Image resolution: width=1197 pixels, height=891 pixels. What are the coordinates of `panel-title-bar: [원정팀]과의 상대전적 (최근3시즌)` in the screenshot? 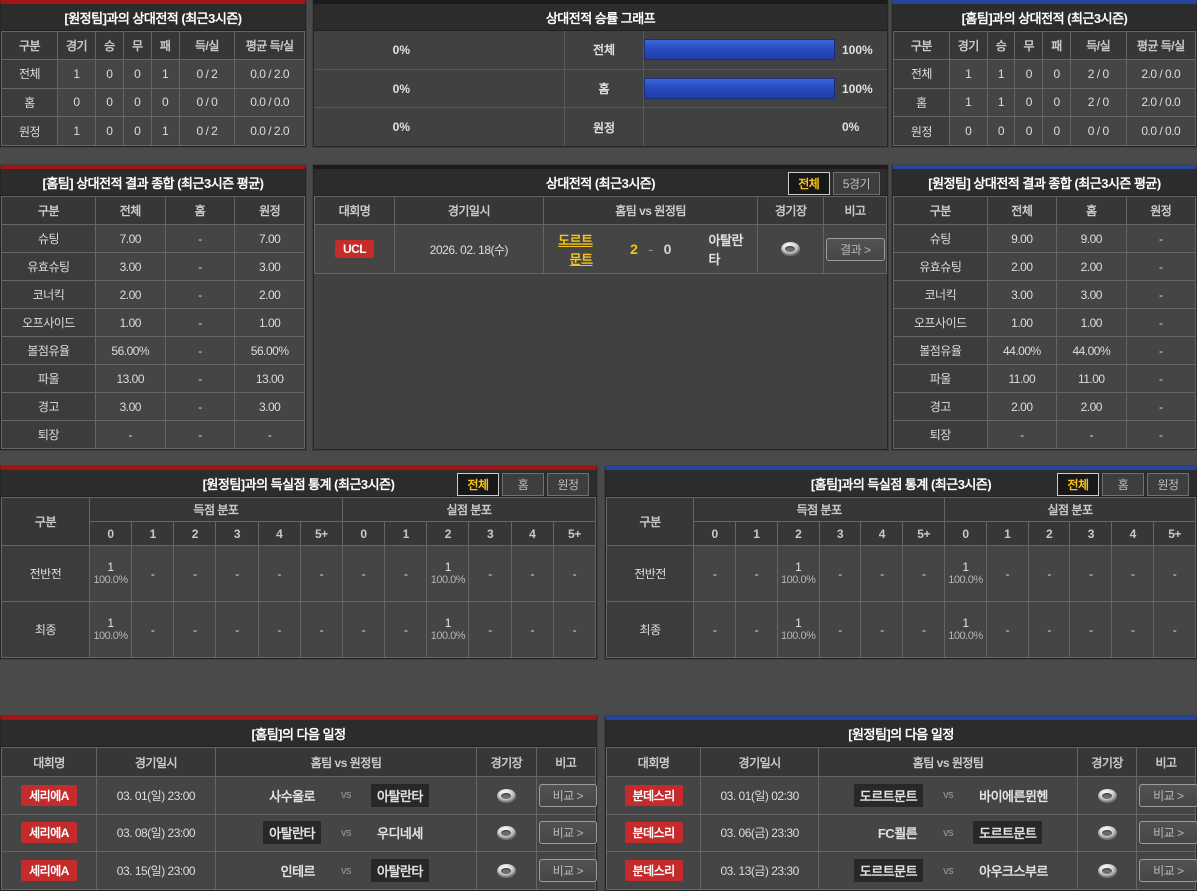 It's located at (153, 17).